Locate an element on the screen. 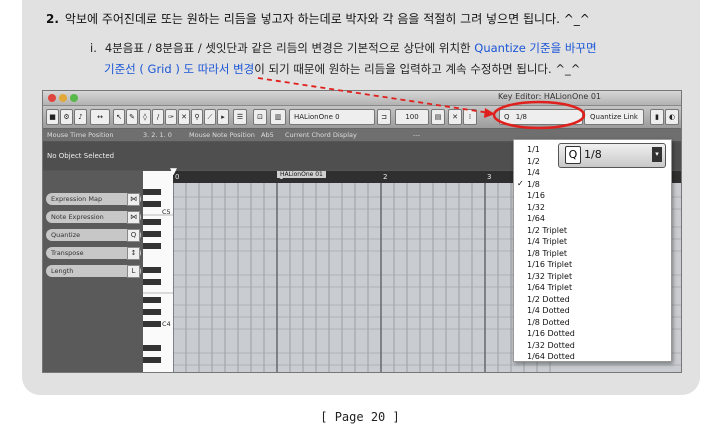 Image resolution: width=720 pixels, height=438 pixels. quantize-menu-item: 1/2 Triplet is located at coordinates (547, 230).